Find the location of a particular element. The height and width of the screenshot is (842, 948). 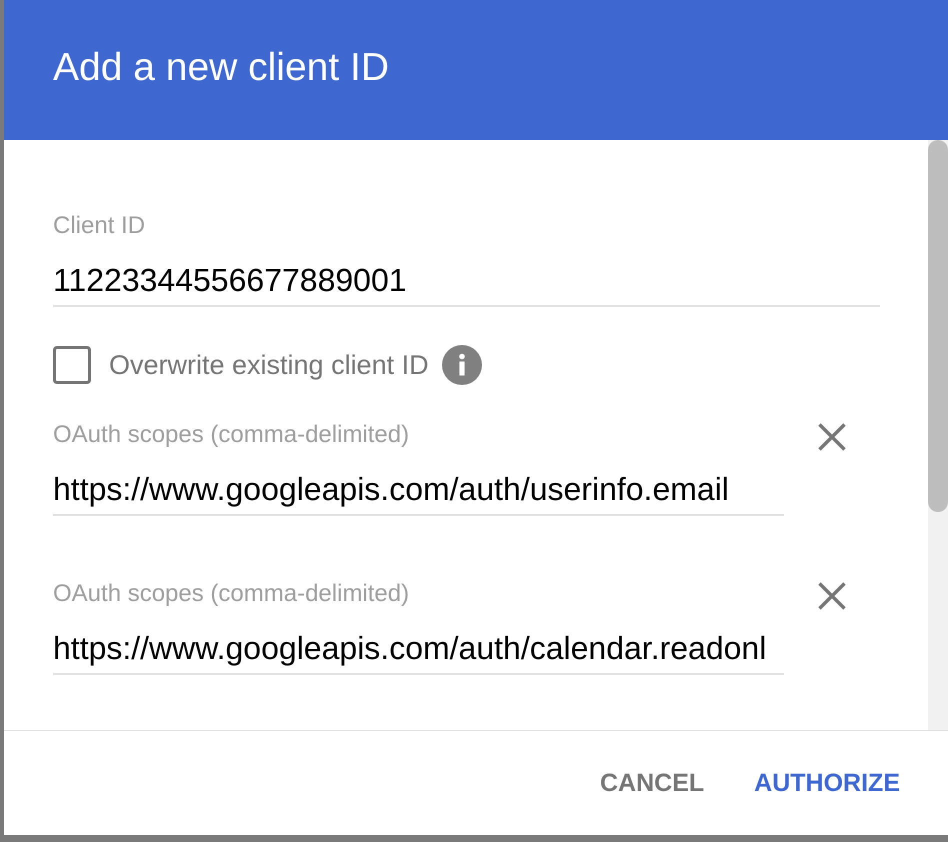

oauth-scope-field: https://www.googleapis.com/auth/userinfo.email is located at coordinates (418, 492).